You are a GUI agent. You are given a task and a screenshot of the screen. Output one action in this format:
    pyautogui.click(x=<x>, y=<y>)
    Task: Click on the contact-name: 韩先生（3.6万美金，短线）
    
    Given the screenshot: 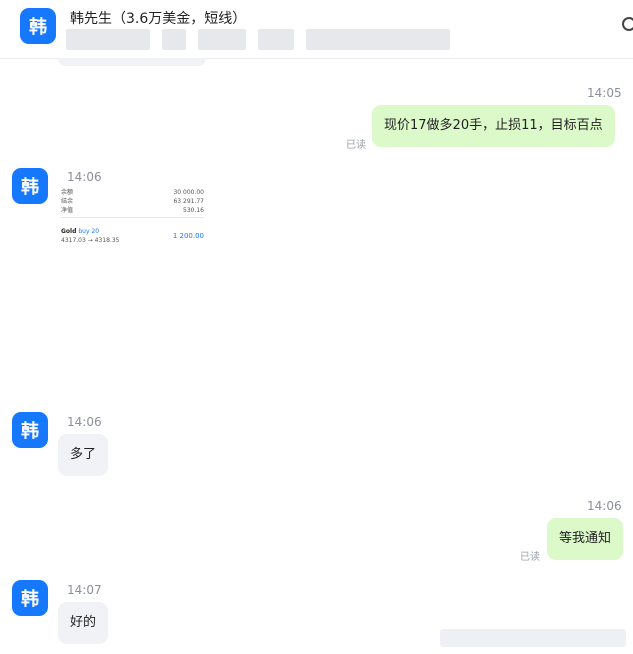 What is the action you would take?
    pyautogui.click(x=158, y=19)
    